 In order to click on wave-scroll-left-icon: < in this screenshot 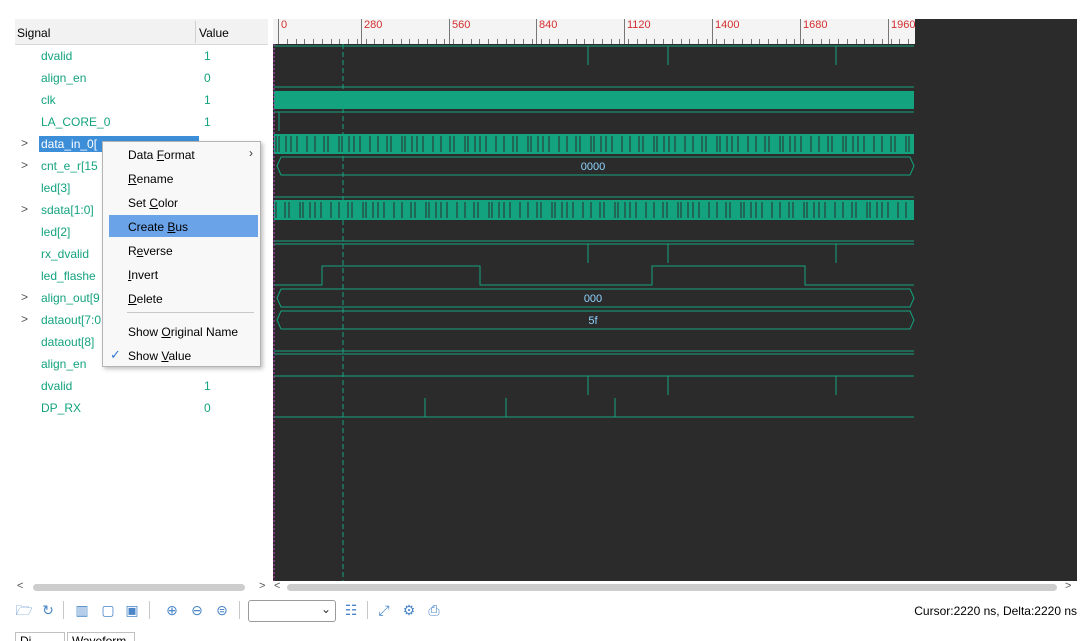, I will do `click(277, 586)`.